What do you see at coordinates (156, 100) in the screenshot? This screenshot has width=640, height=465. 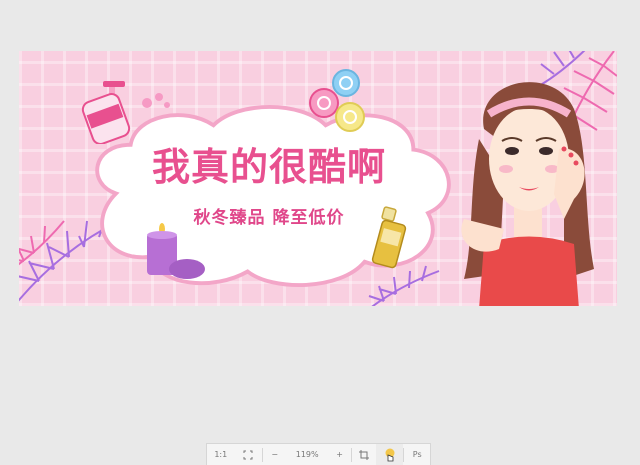 I see `bubbles-icon` at bounding box center [156, 100].